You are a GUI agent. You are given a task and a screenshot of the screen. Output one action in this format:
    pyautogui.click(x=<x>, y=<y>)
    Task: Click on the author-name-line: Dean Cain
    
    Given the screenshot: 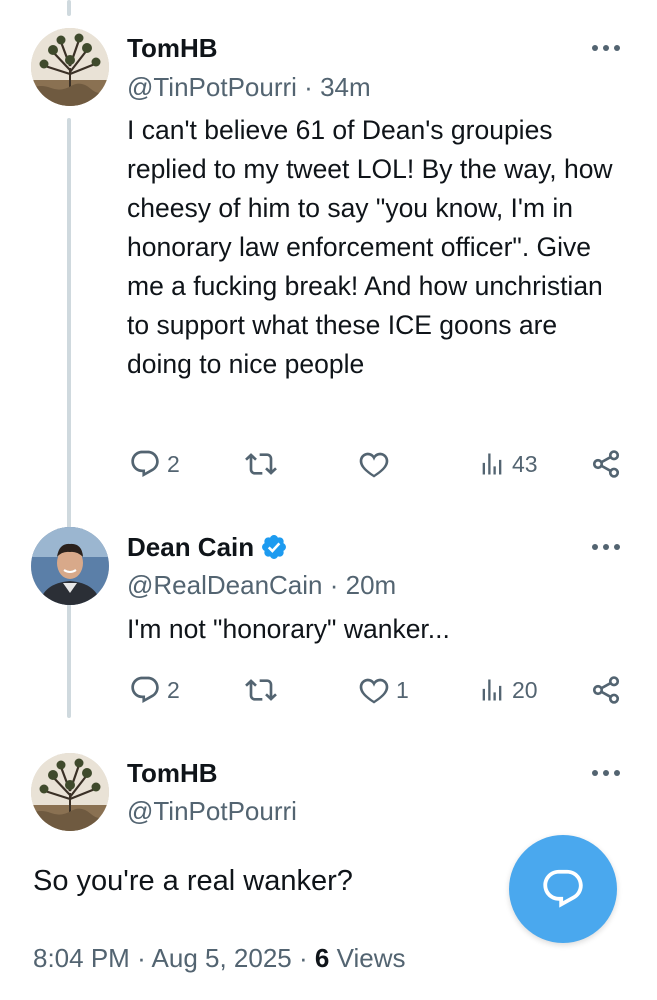 What is the action you would take?
    pyautogui.click(x=207, y=547)
    